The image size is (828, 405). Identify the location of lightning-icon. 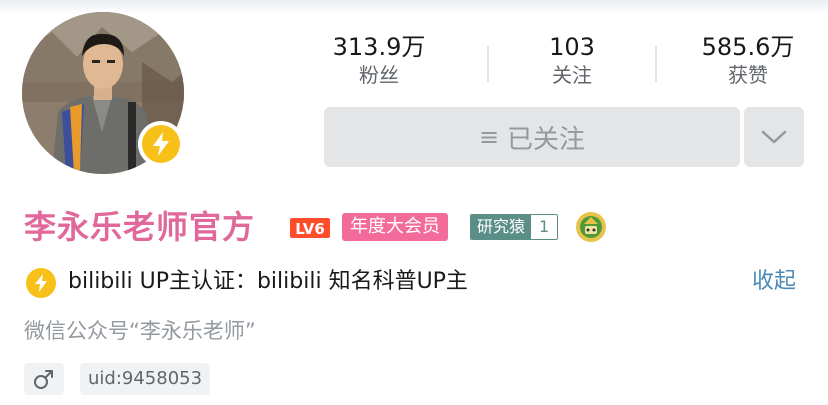
(161, 144).